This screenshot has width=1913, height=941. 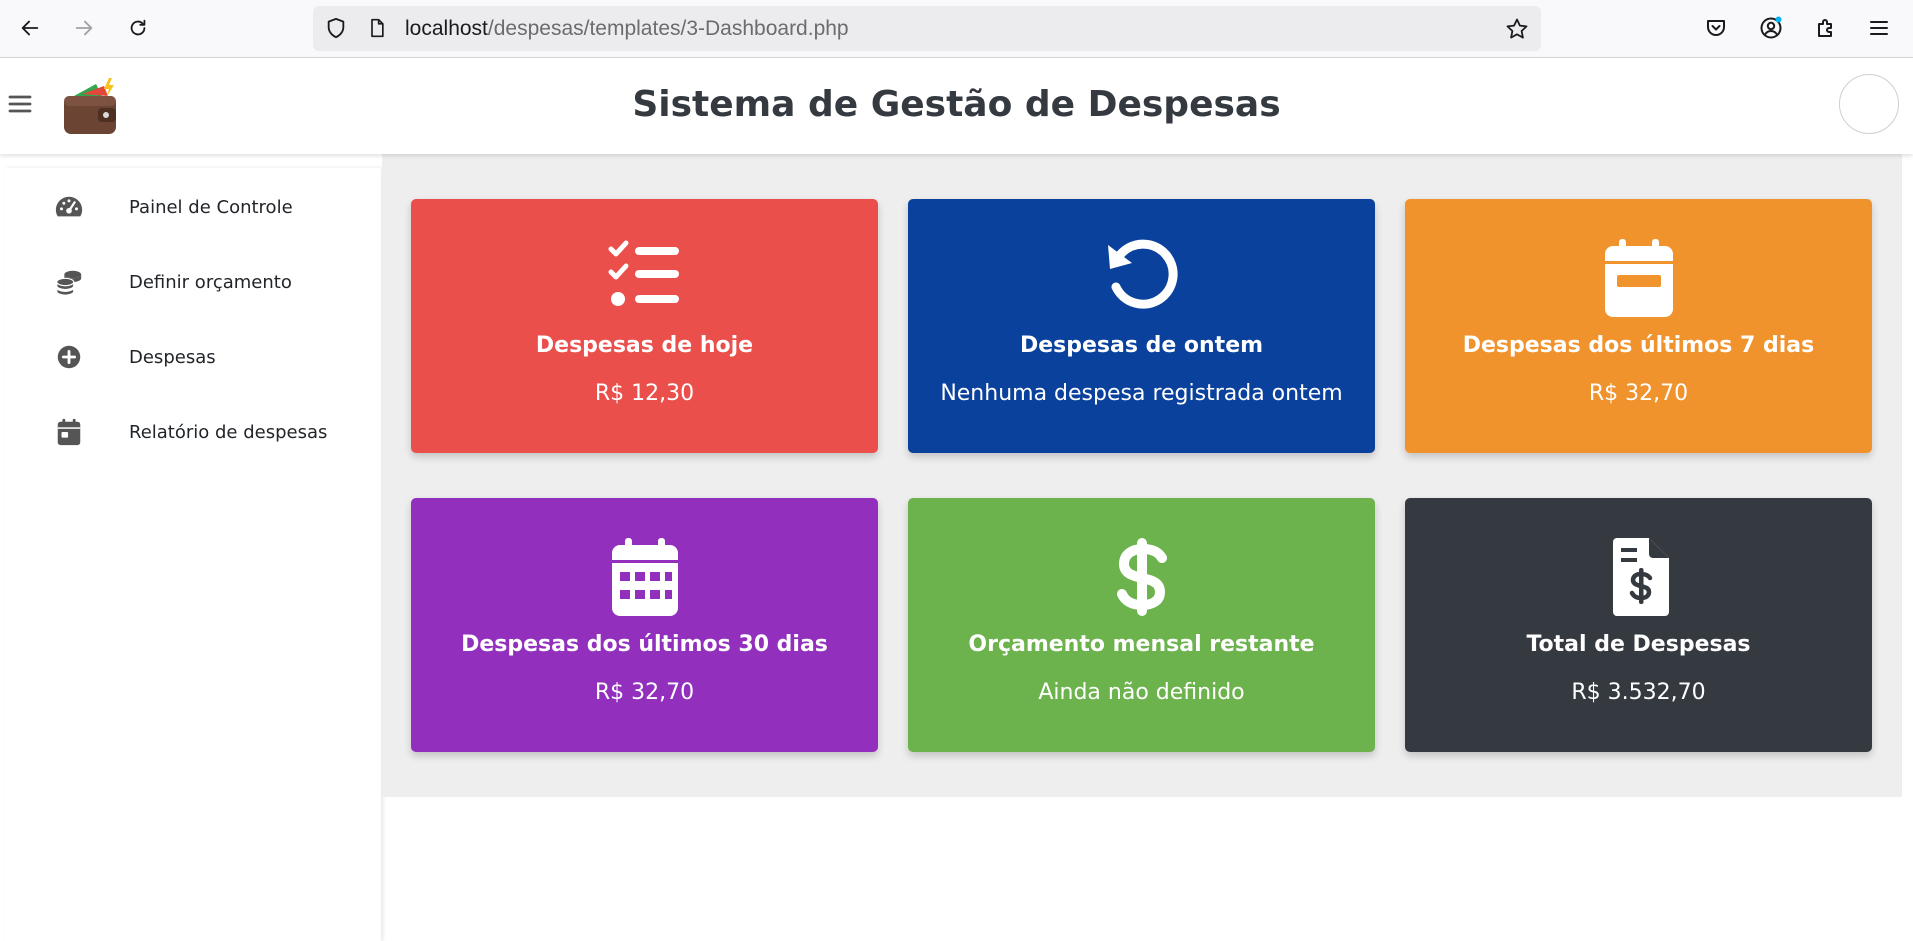 What do you see at coordinates (1869, 104) in the screenshot?
I see `avatar` at bounding box center [1869, 104].